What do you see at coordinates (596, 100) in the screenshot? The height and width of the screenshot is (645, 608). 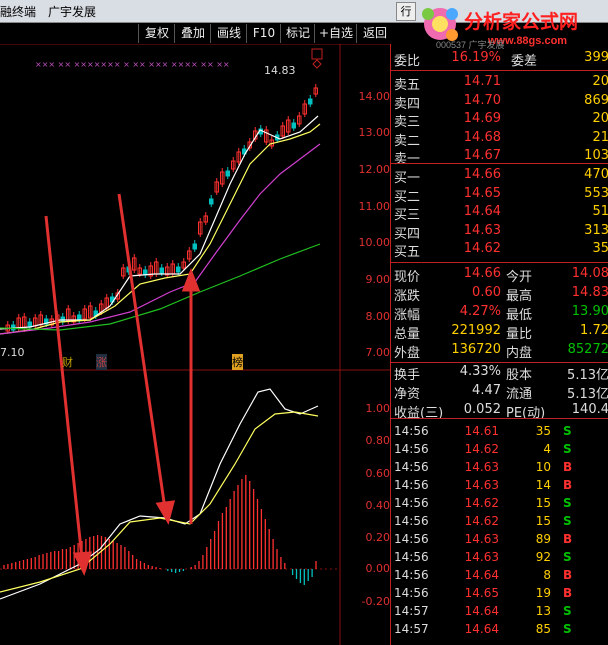 I see `ask-volume: 869` at bounding box center [596, 100].